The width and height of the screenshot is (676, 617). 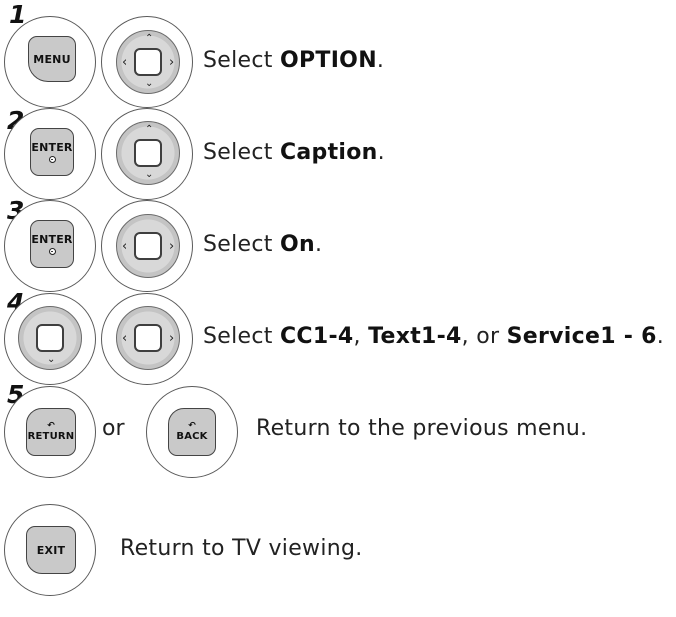 I want to click on navigation-pad-icon-4a: ⌄, so click(x=50, y=338).